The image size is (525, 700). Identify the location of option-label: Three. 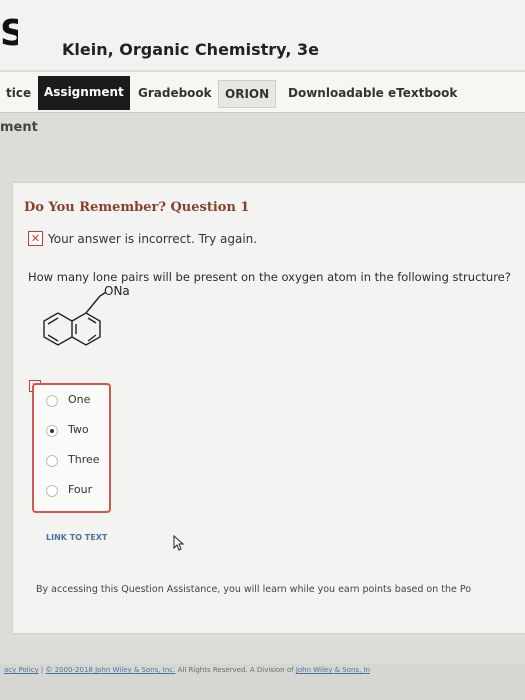
(84, 459).